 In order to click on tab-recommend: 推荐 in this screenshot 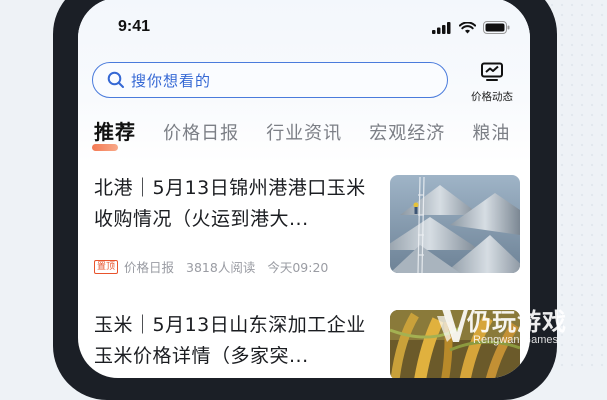, I will do `click(114, 133)`.